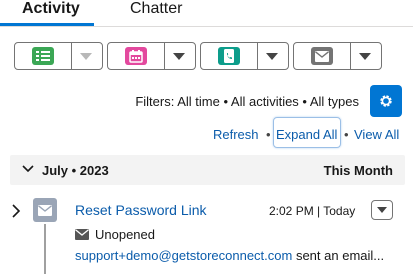 The width and height of the screenshot is (413, 274). What do you see at coordinates (376, 134) in the screenshot?
I see `view-all-link: View All` at bounding box center [376, 134].